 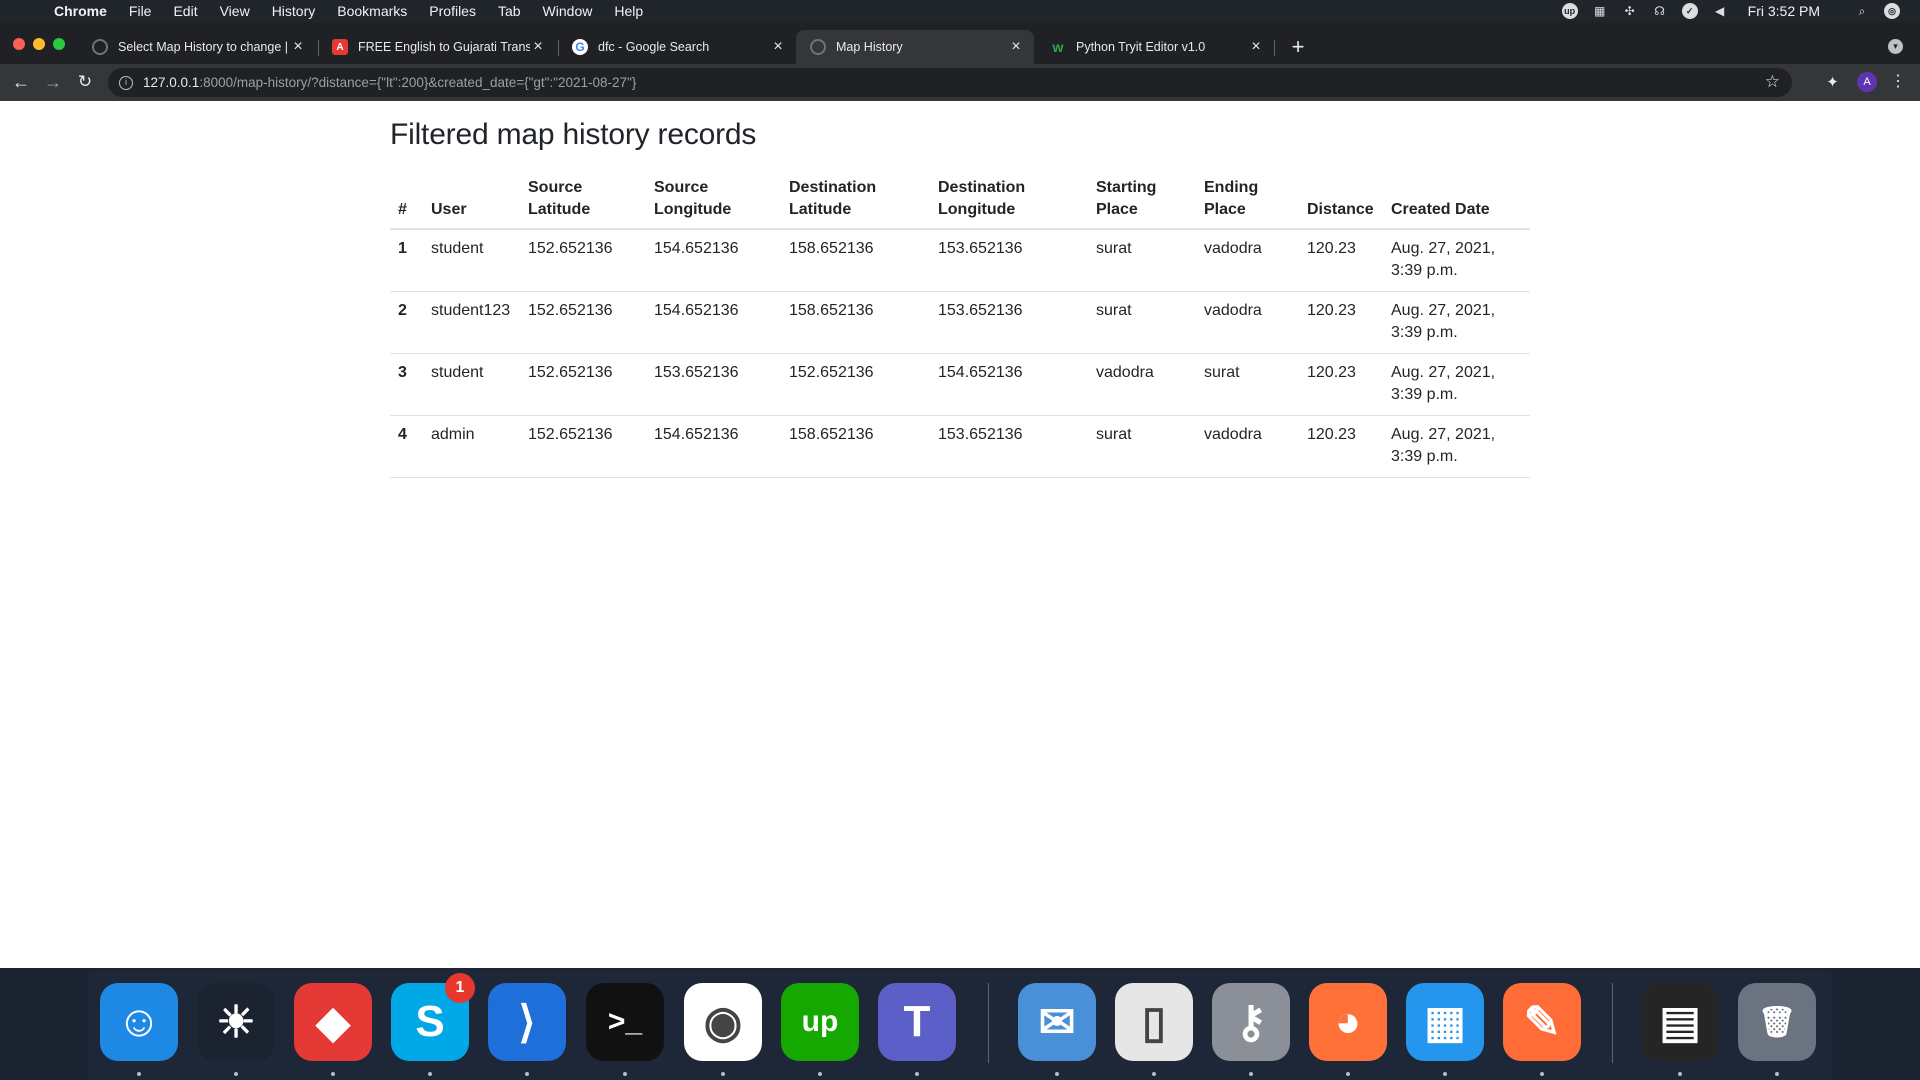 I want to click on ghostery-tray-icon: ☊, so click(x=1660, y=11).